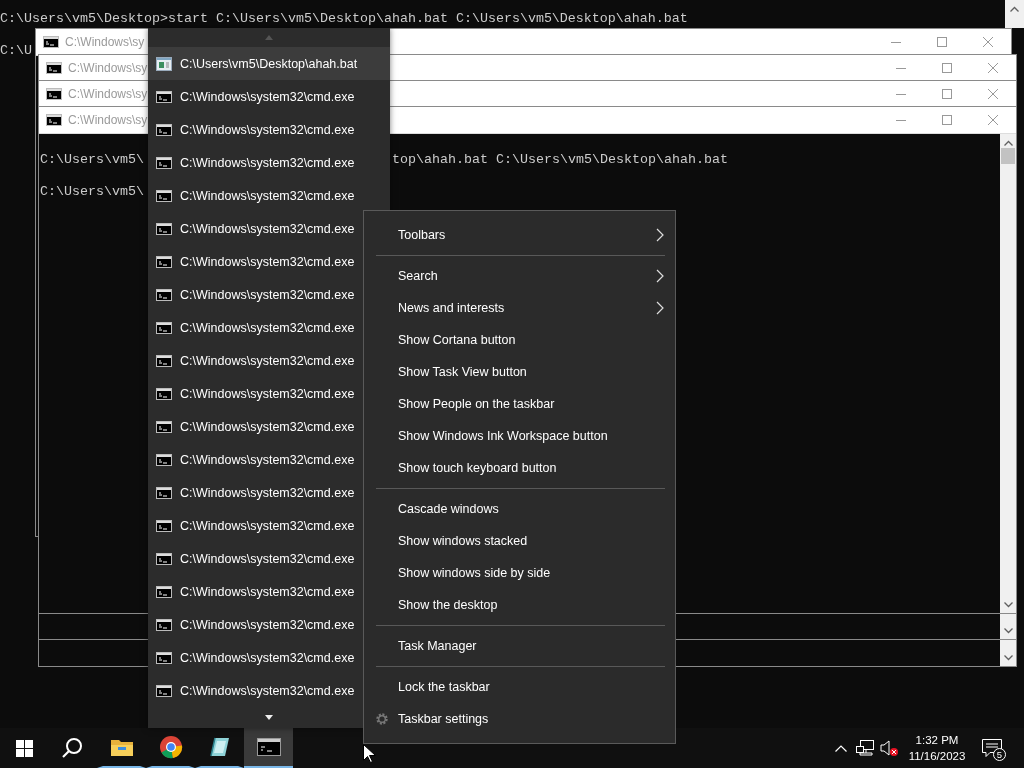  I want to click on clock: 1:32 PM 11/16/2023, so click(937, 748).